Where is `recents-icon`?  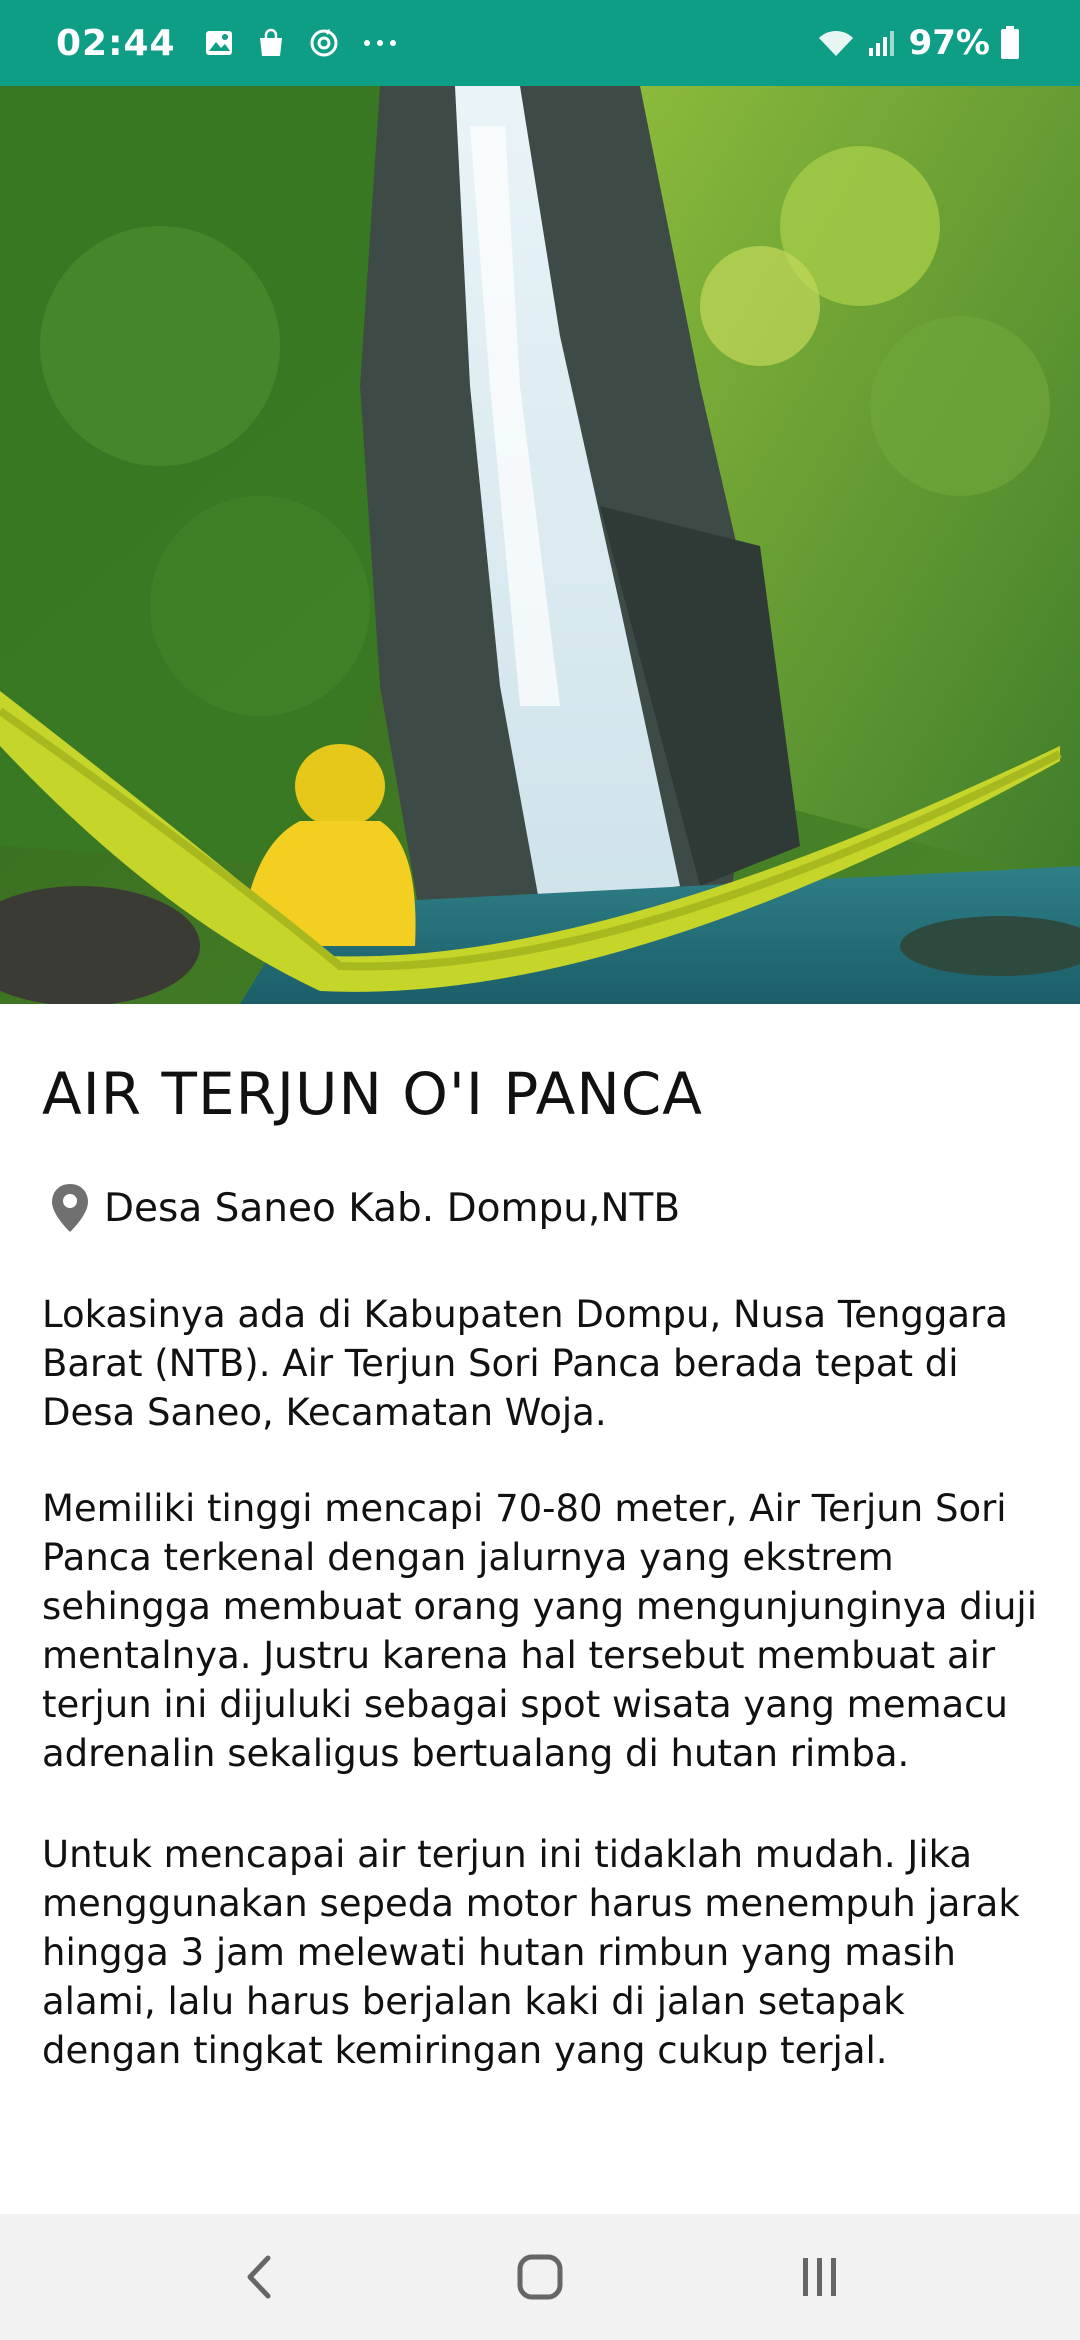
recents-icon is located at coordinates (819, 2277).